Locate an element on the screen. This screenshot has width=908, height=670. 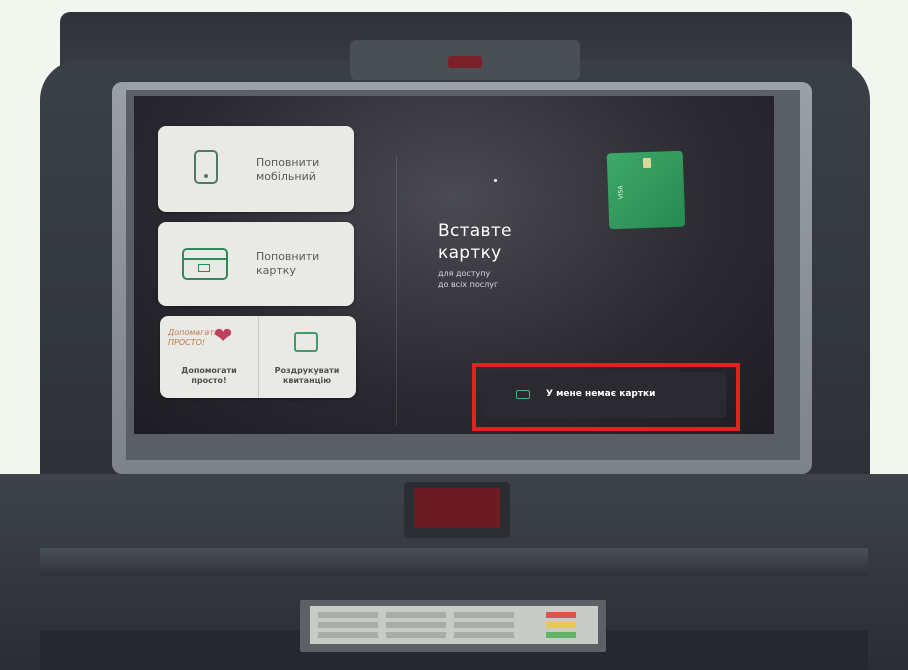
top-up-mobile-label: Поповнити мобільний is located at coordinates (288, 169).